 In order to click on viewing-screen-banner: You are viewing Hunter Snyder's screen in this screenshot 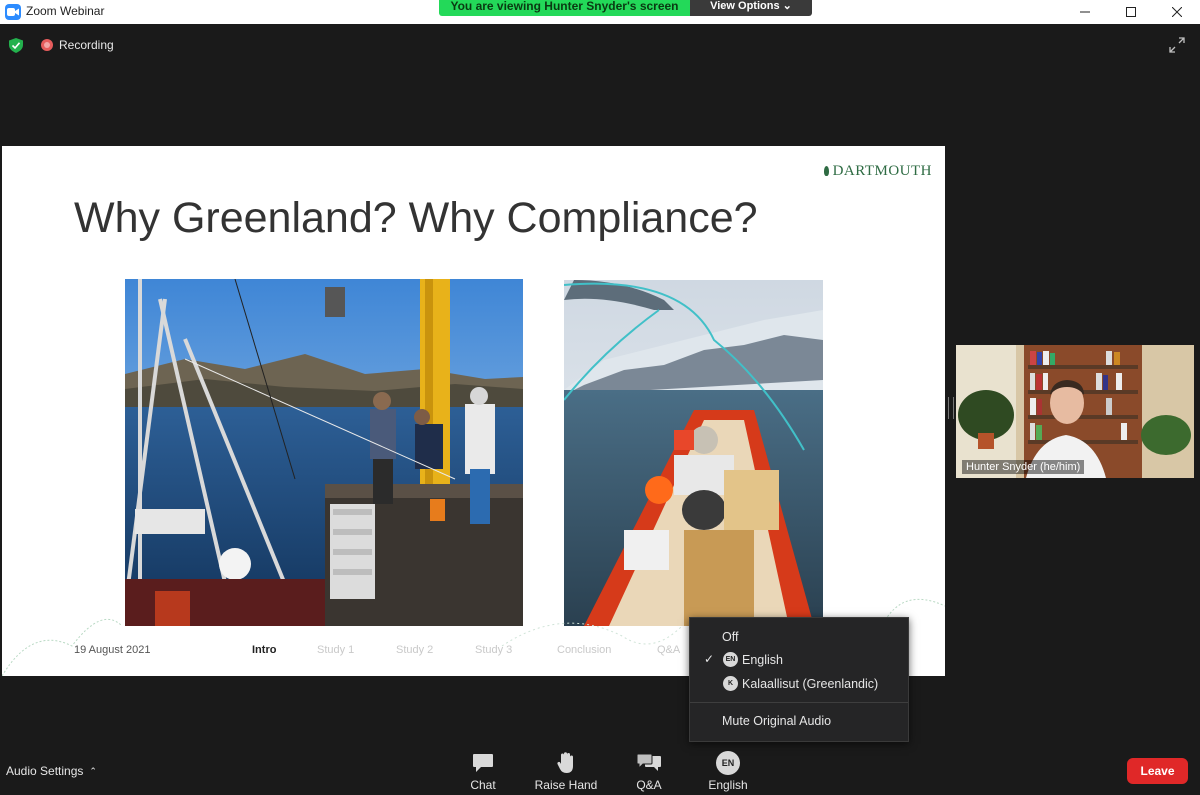, I will do `click(564, 8)`.